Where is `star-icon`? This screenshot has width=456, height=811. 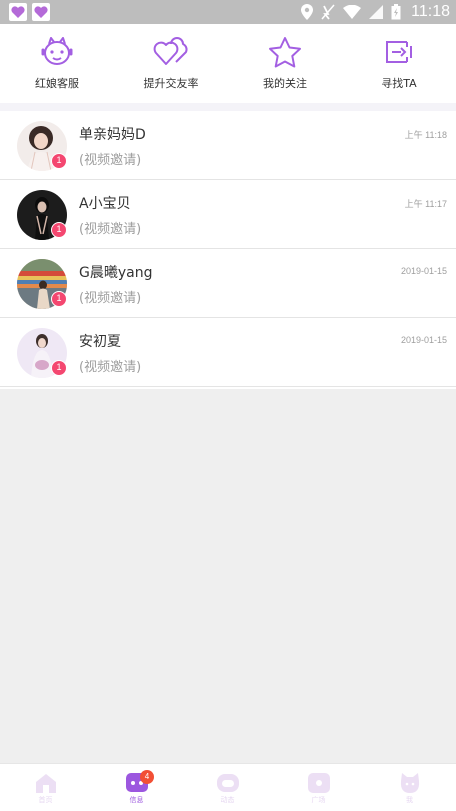
star-icon is located at coordinates (285, 52).